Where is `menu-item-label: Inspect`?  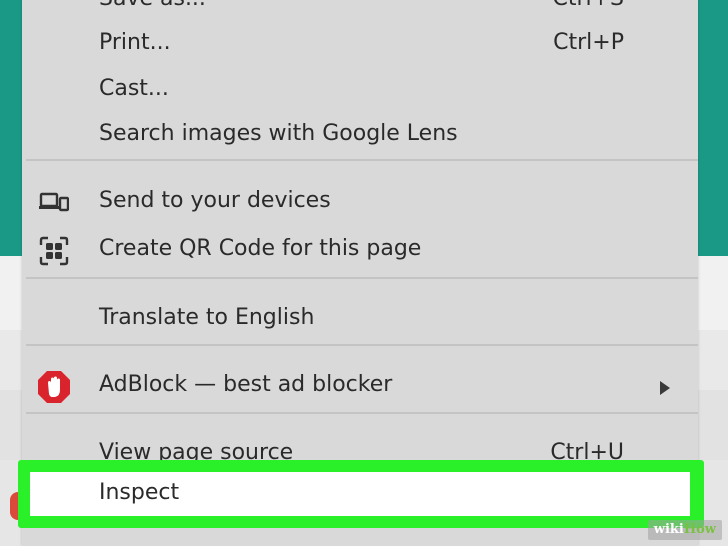 menu-item-label: Inspect is located at coordinates (139, 492).